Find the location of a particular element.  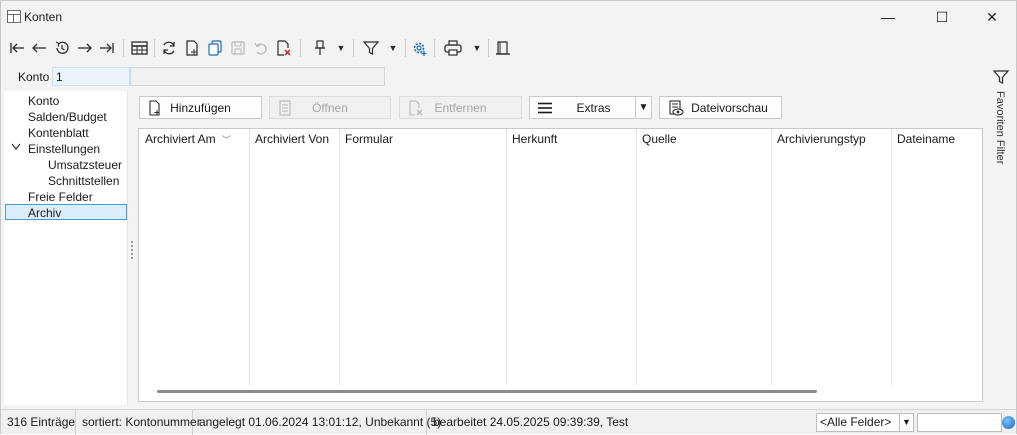

remove-button-label: Entfernen is located at coordinates (460, 107).